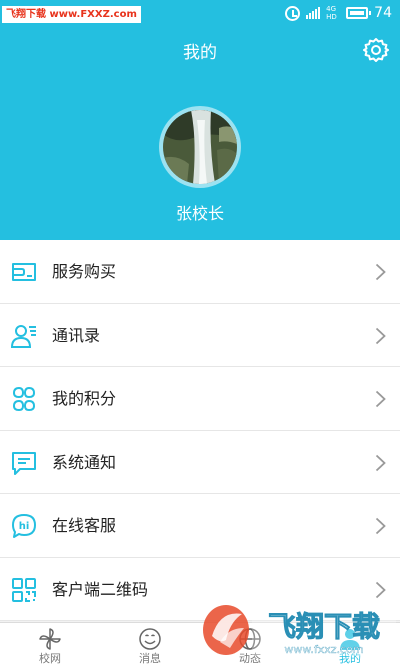 The height and width of the screenshot is (667, 400). Describe the element at coordinates (200, 53) in the screenshot. I see `page-title: 我的` at that location.